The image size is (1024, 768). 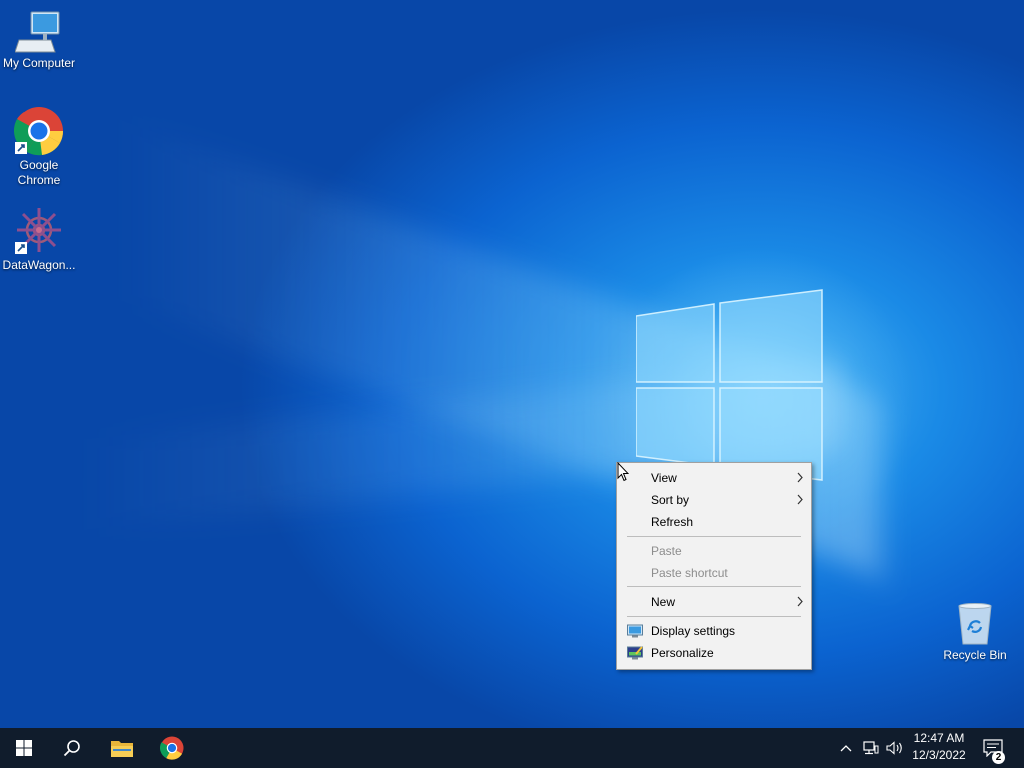 I want to click on desktop-icon-label: Google, so click(x=39, y=165).